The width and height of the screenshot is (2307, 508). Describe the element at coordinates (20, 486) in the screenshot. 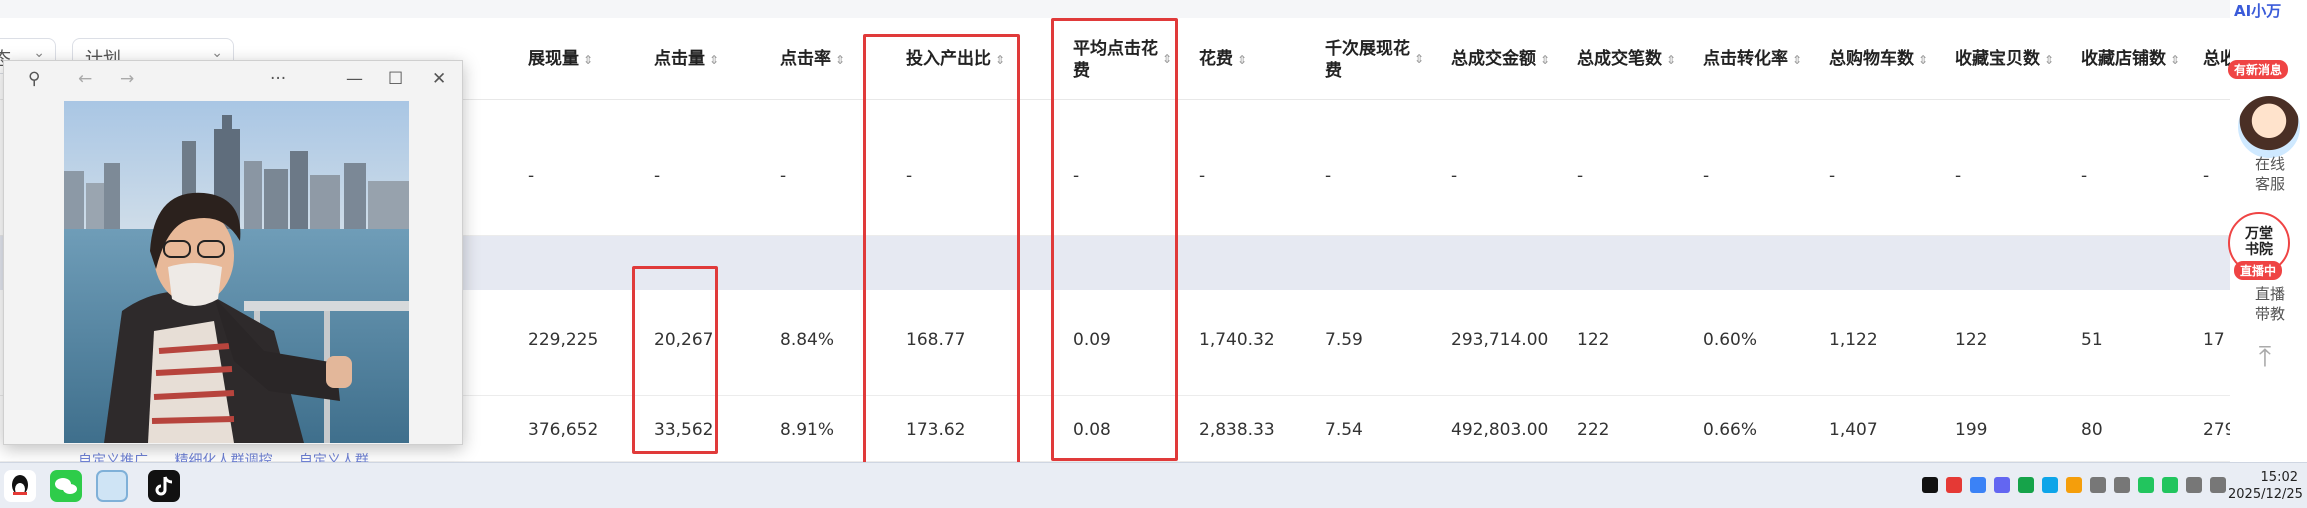

I see `qq-icon` at that location.